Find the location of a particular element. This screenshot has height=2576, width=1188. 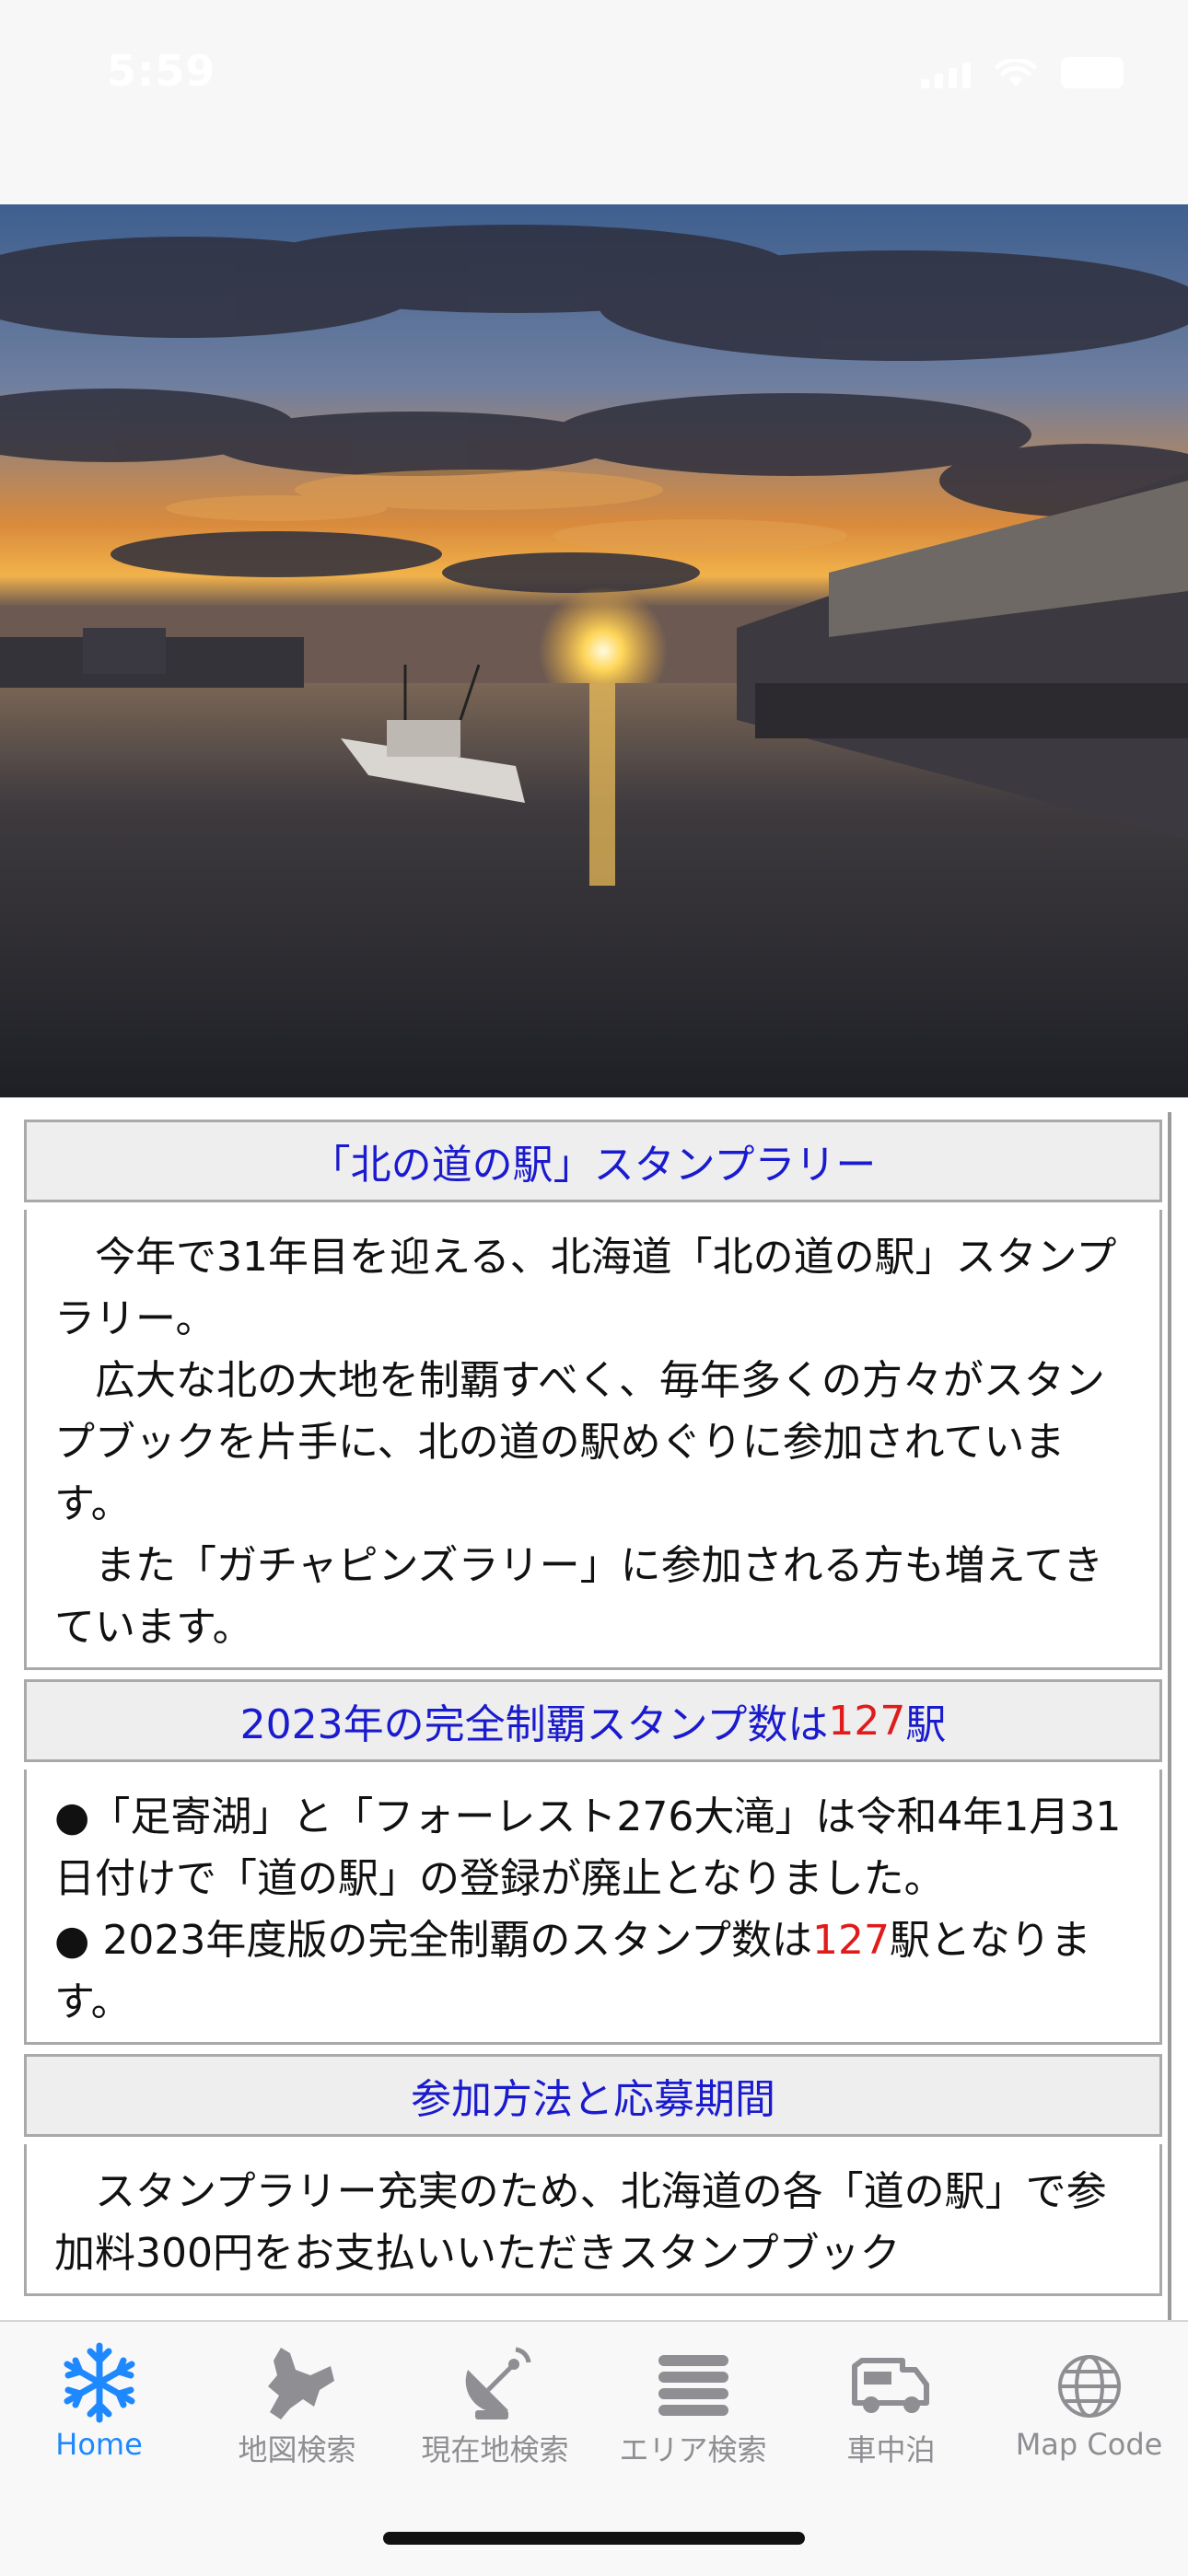

wifi-icon is located at coordinates (1016, 73).